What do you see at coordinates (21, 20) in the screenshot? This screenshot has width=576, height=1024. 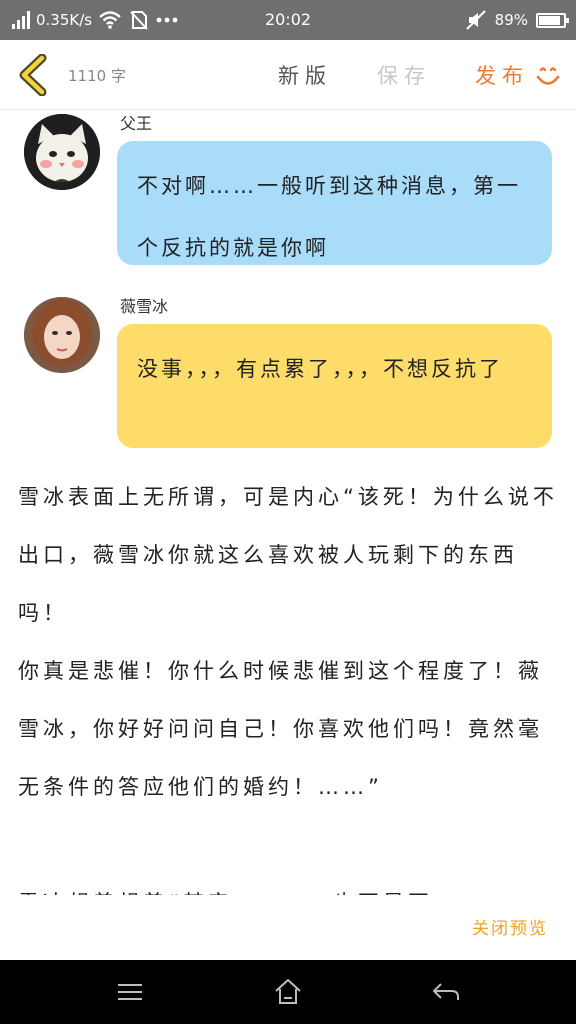 I see `signal-icon` at bounding box center [21, 20].